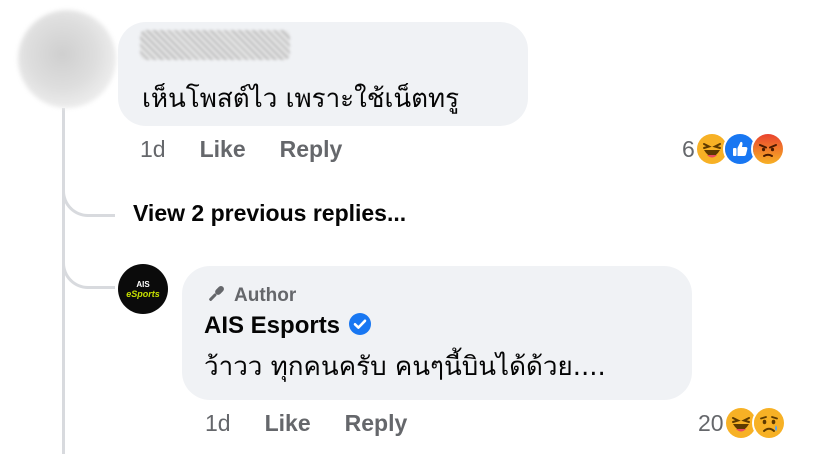 This screenshot has height=454, width=828. Describe the element at coordinates (272, 326) in the screenshot. I see `page-name: AIS Esports` at that location.